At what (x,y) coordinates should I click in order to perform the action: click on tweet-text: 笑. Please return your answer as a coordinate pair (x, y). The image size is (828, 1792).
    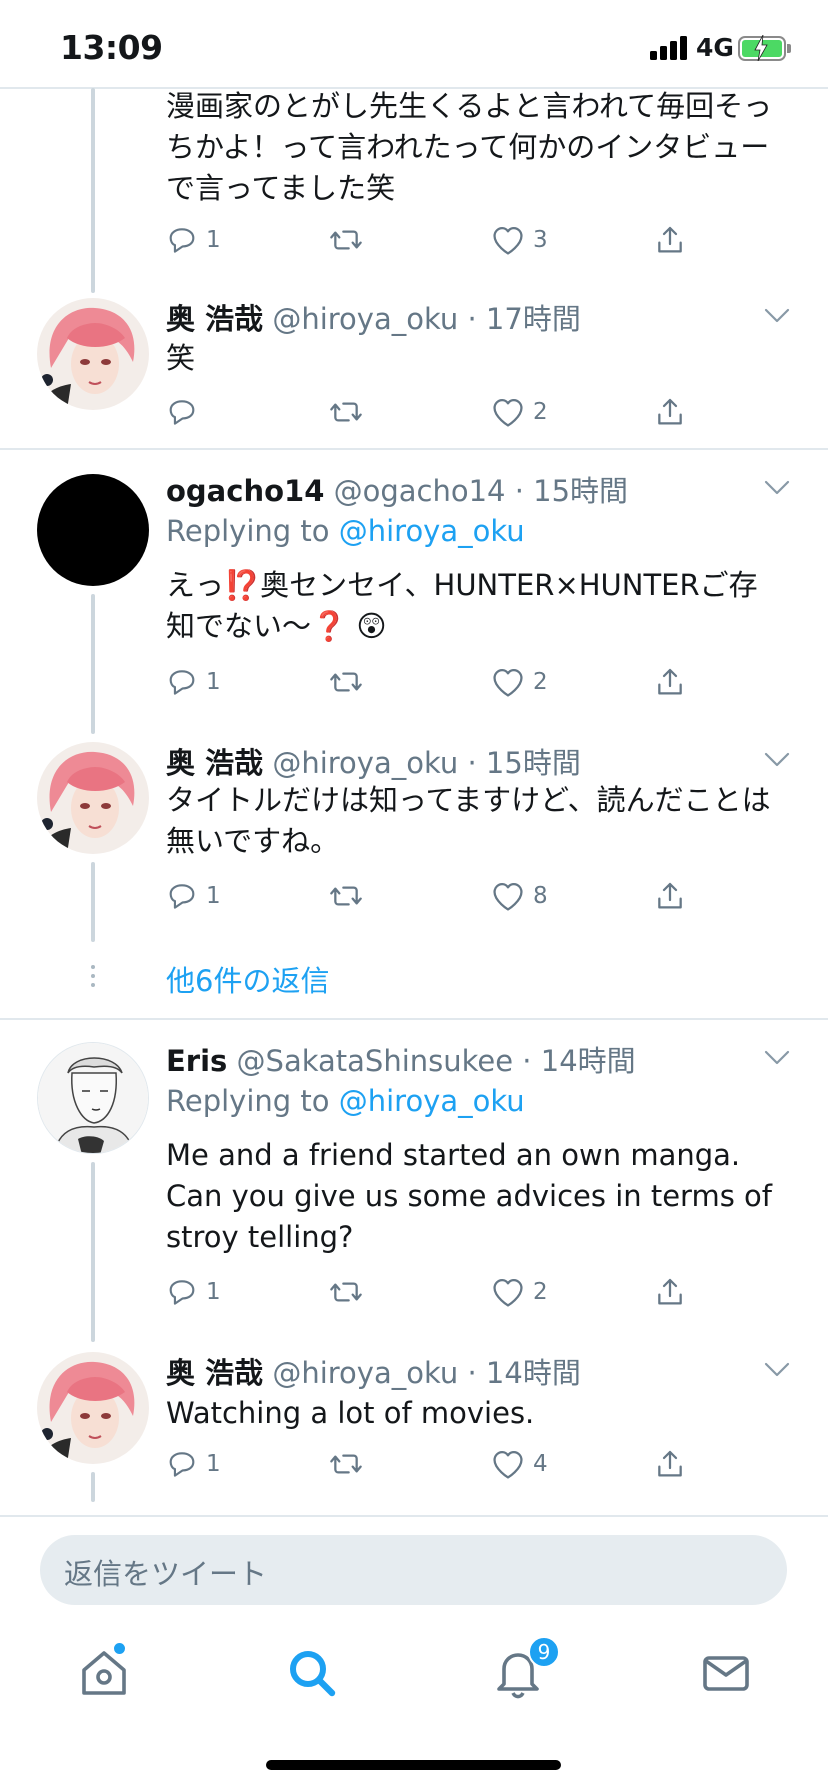
    Looking at the image, I should click on (181, 358).